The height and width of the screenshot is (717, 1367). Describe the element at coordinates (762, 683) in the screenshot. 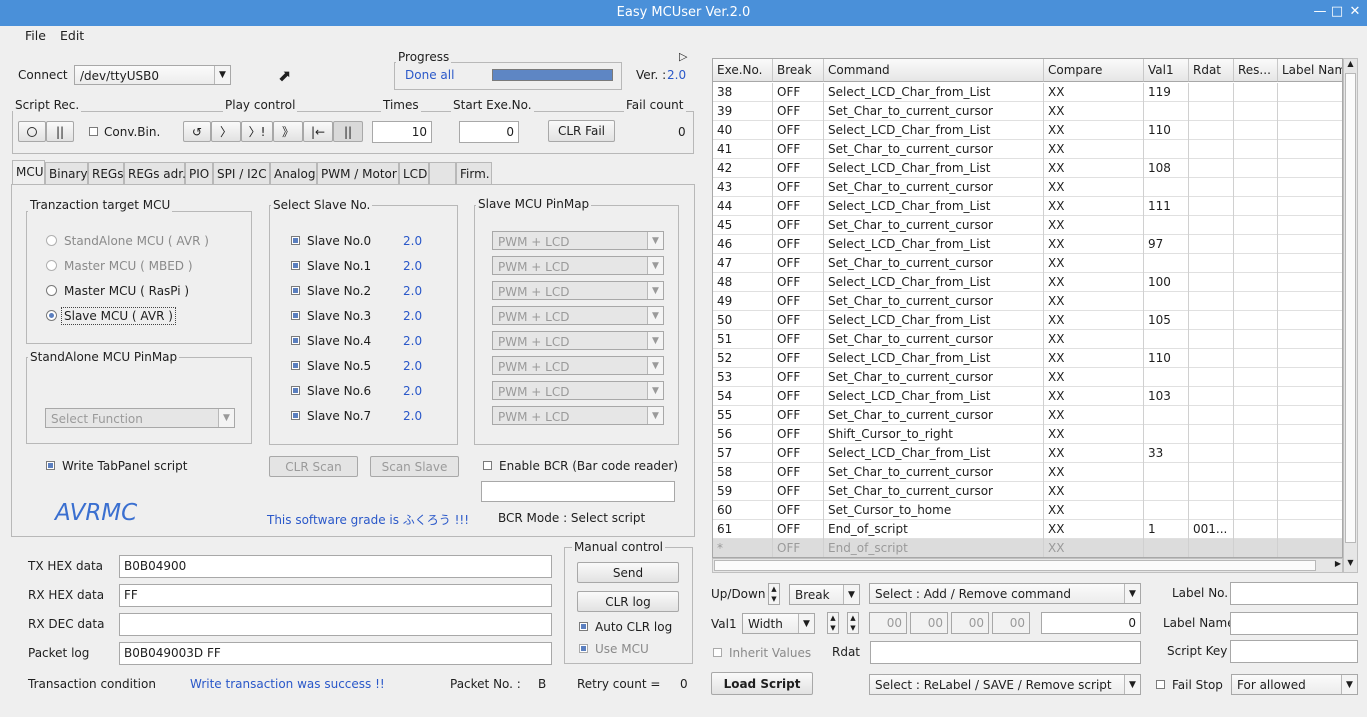

I see `load-script-button: Load Script` at that location.